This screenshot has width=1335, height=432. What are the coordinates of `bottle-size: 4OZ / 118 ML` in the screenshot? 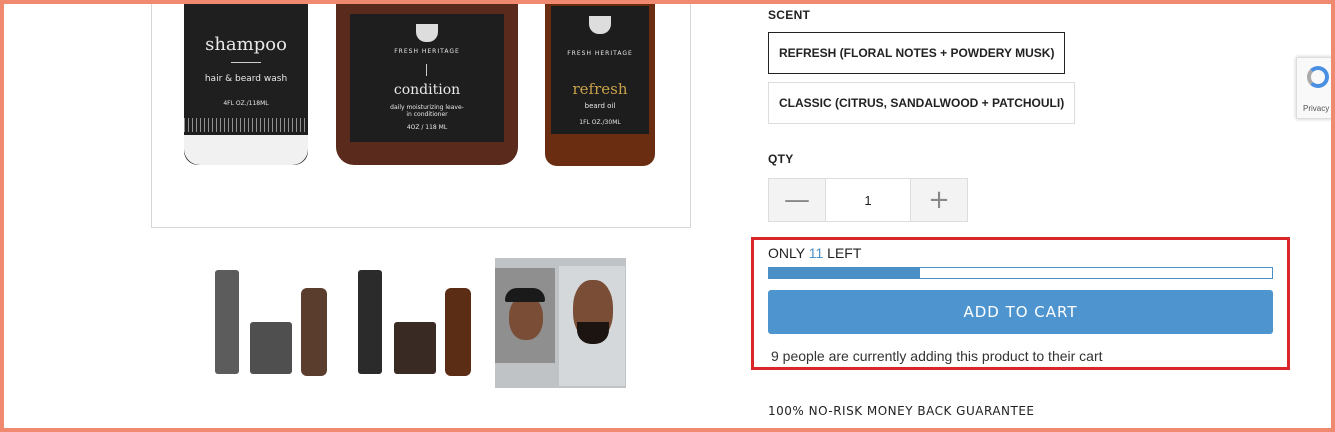 It's located at (427, 127).